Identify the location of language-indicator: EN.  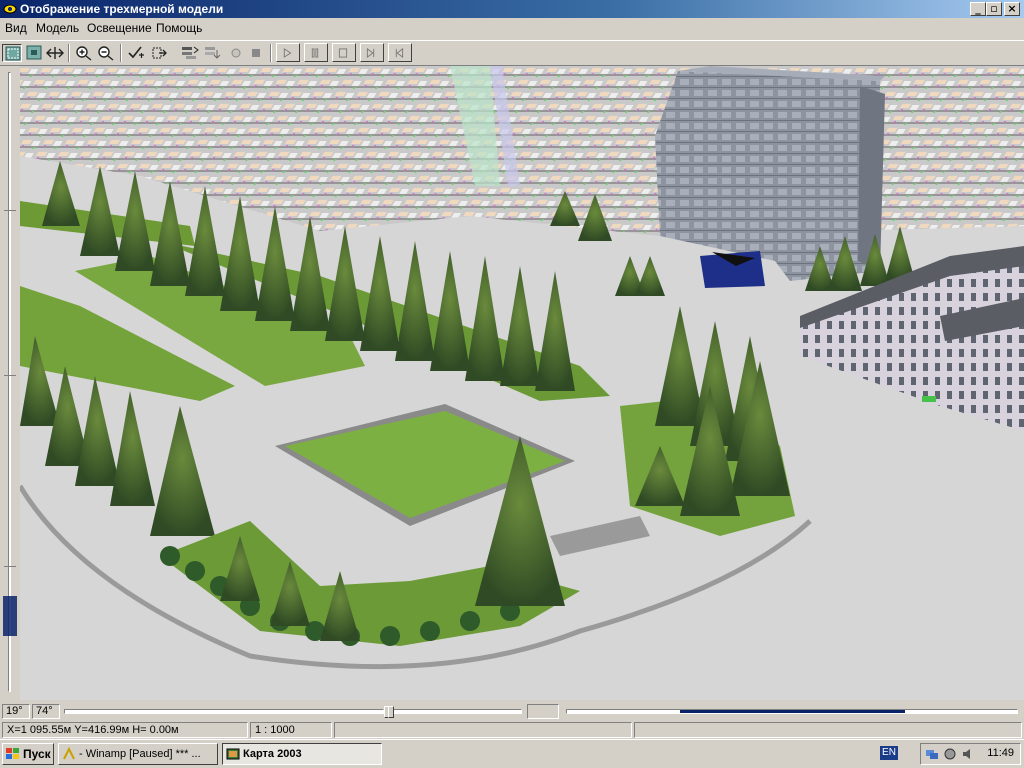
(889, 753).